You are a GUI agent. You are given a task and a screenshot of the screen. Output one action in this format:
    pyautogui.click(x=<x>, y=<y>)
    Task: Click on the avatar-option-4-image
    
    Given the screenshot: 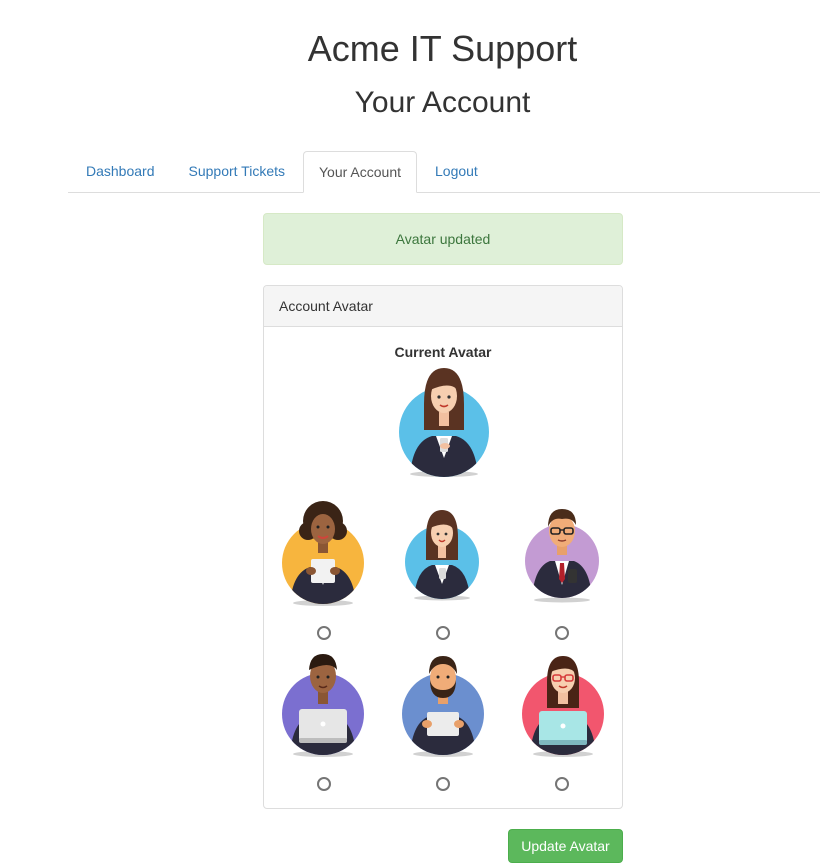 What is the action you would take?
    pyautogui.click(x=323, y=705)
    